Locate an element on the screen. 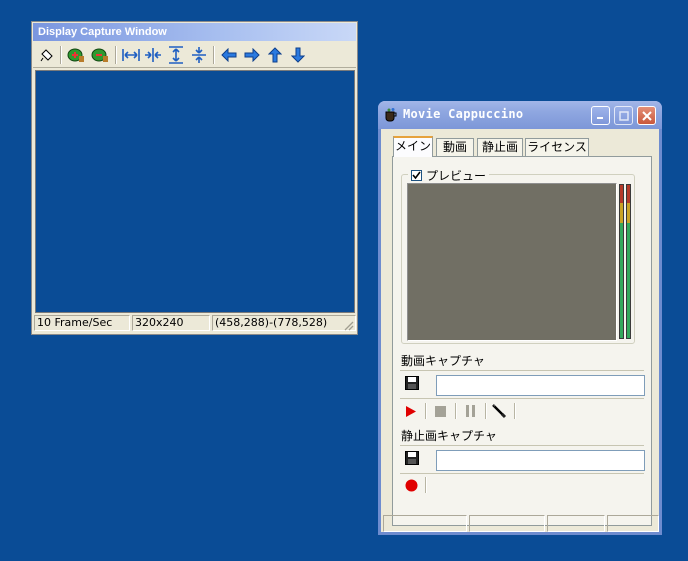  close-icon is located at coordinates (646, 115).